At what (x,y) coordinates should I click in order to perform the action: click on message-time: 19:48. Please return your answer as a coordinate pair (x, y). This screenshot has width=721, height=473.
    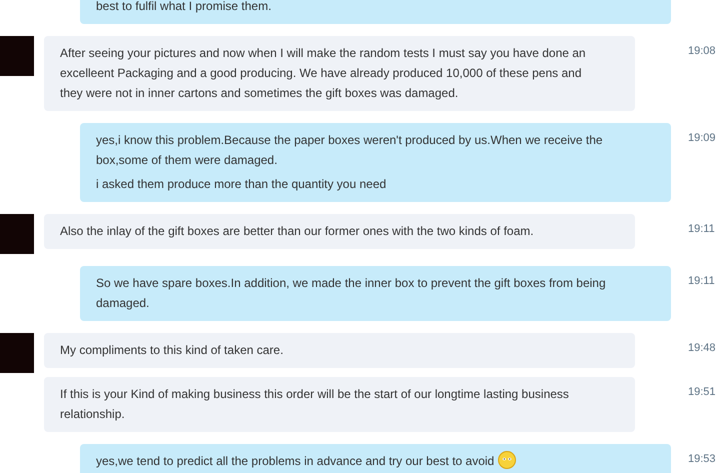
    Looking at the image, I should click on (702, 347).